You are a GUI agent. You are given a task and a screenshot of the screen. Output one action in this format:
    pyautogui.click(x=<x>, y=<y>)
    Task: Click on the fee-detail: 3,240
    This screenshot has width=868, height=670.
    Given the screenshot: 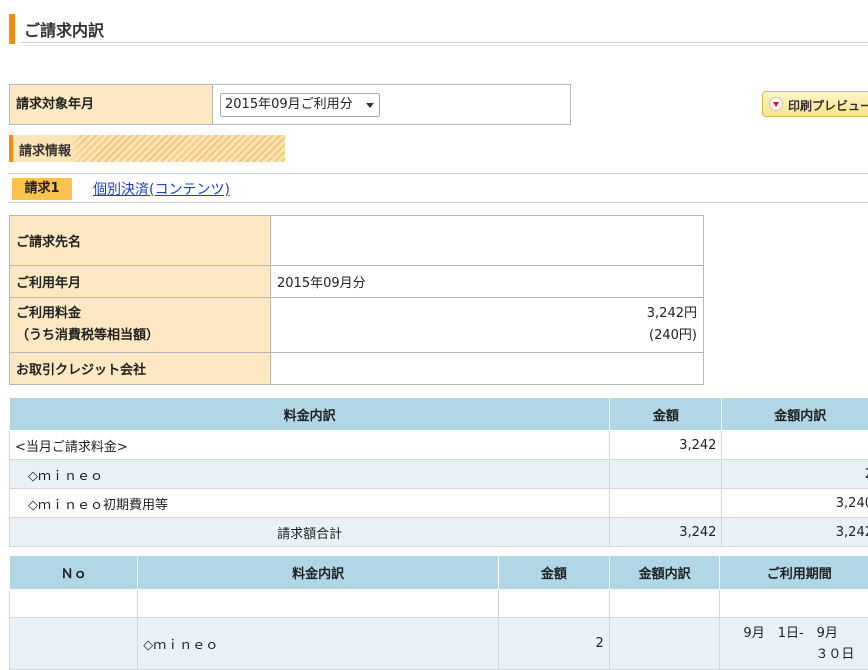 What is the action you would take?
    pyautogui.click(x=794, y=503)
    